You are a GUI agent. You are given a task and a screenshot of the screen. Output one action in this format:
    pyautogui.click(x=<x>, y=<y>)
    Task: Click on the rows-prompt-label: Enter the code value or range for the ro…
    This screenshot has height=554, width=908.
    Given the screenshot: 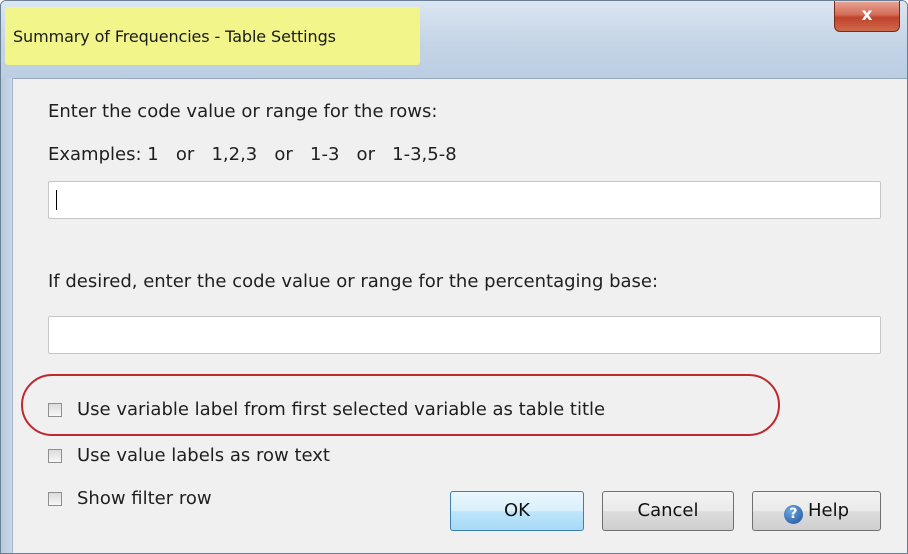 What is the action you would take?
    pyautogui.click(x=243, y=111)
    